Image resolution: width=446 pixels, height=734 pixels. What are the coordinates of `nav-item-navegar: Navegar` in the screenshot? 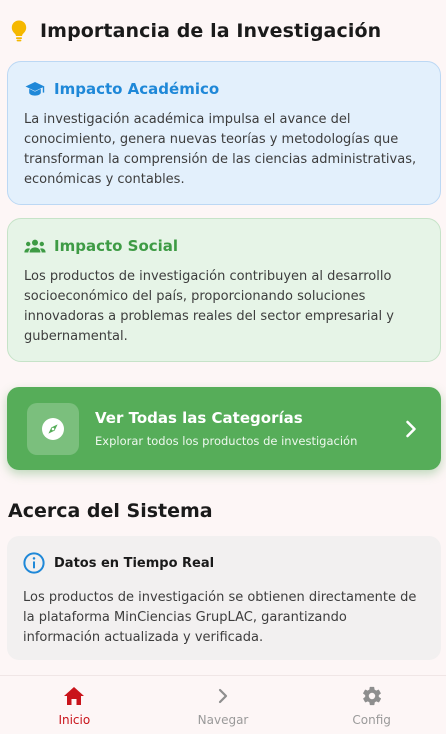 It's located at (223, 705).